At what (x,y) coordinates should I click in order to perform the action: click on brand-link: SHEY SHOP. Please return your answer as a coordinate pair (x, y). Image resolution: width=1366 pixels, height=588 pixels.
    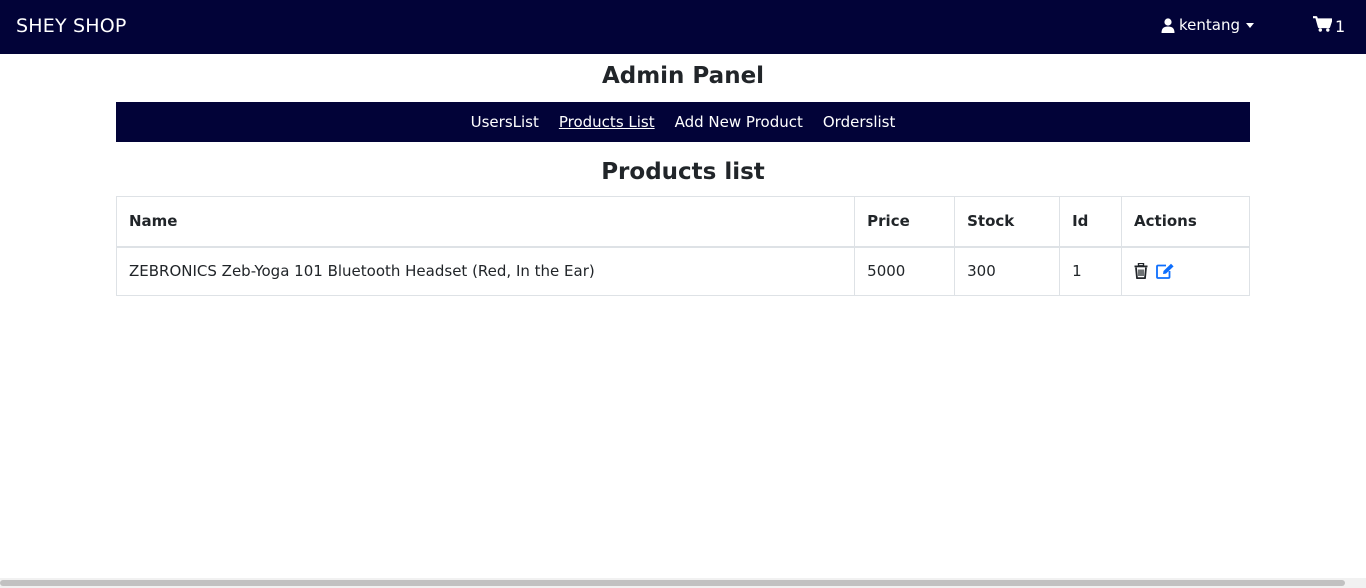
    Looking at the image, I should click on (71, 26).